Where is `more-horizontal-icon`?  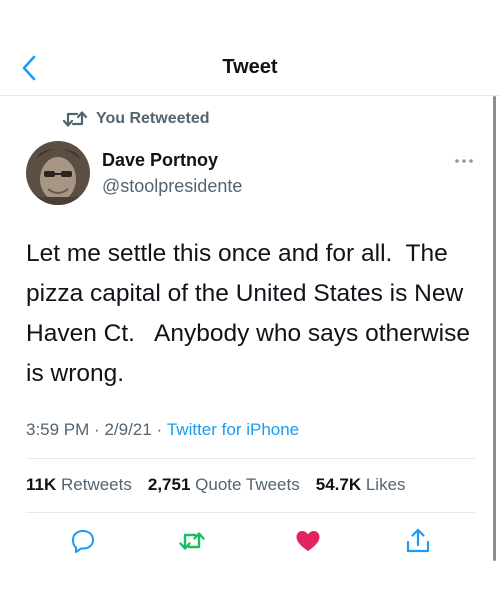 more-horizontal-icon is located at coordinates (464, 161).